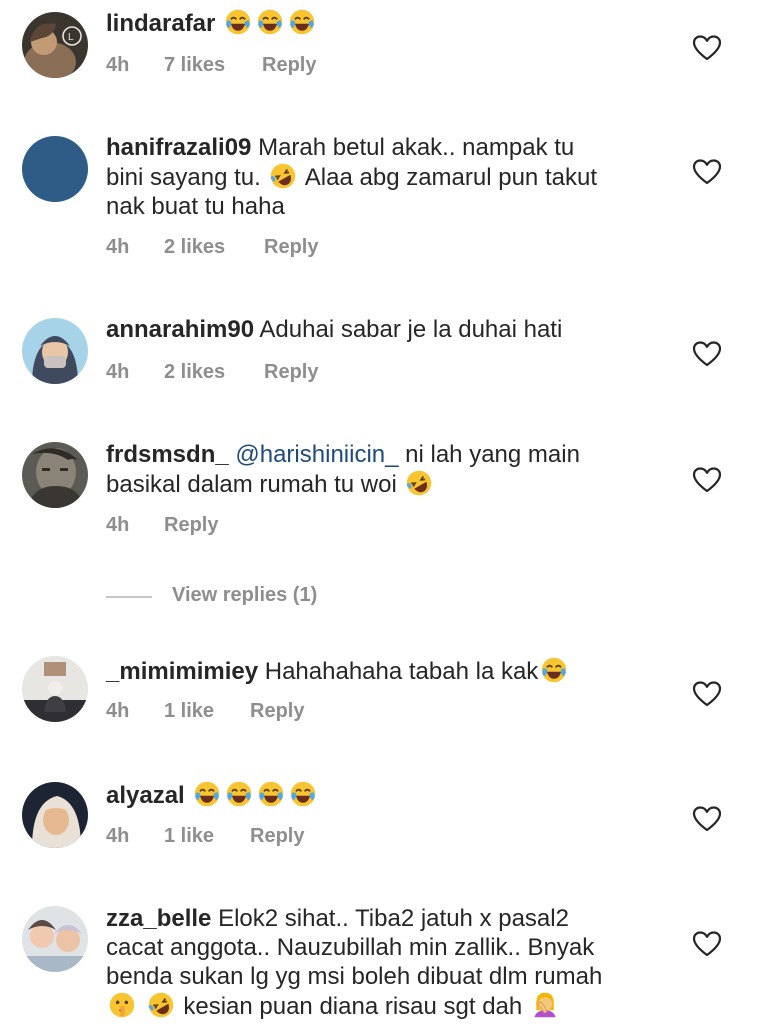  I want to click on username: zza_belle, so click(158, 918).